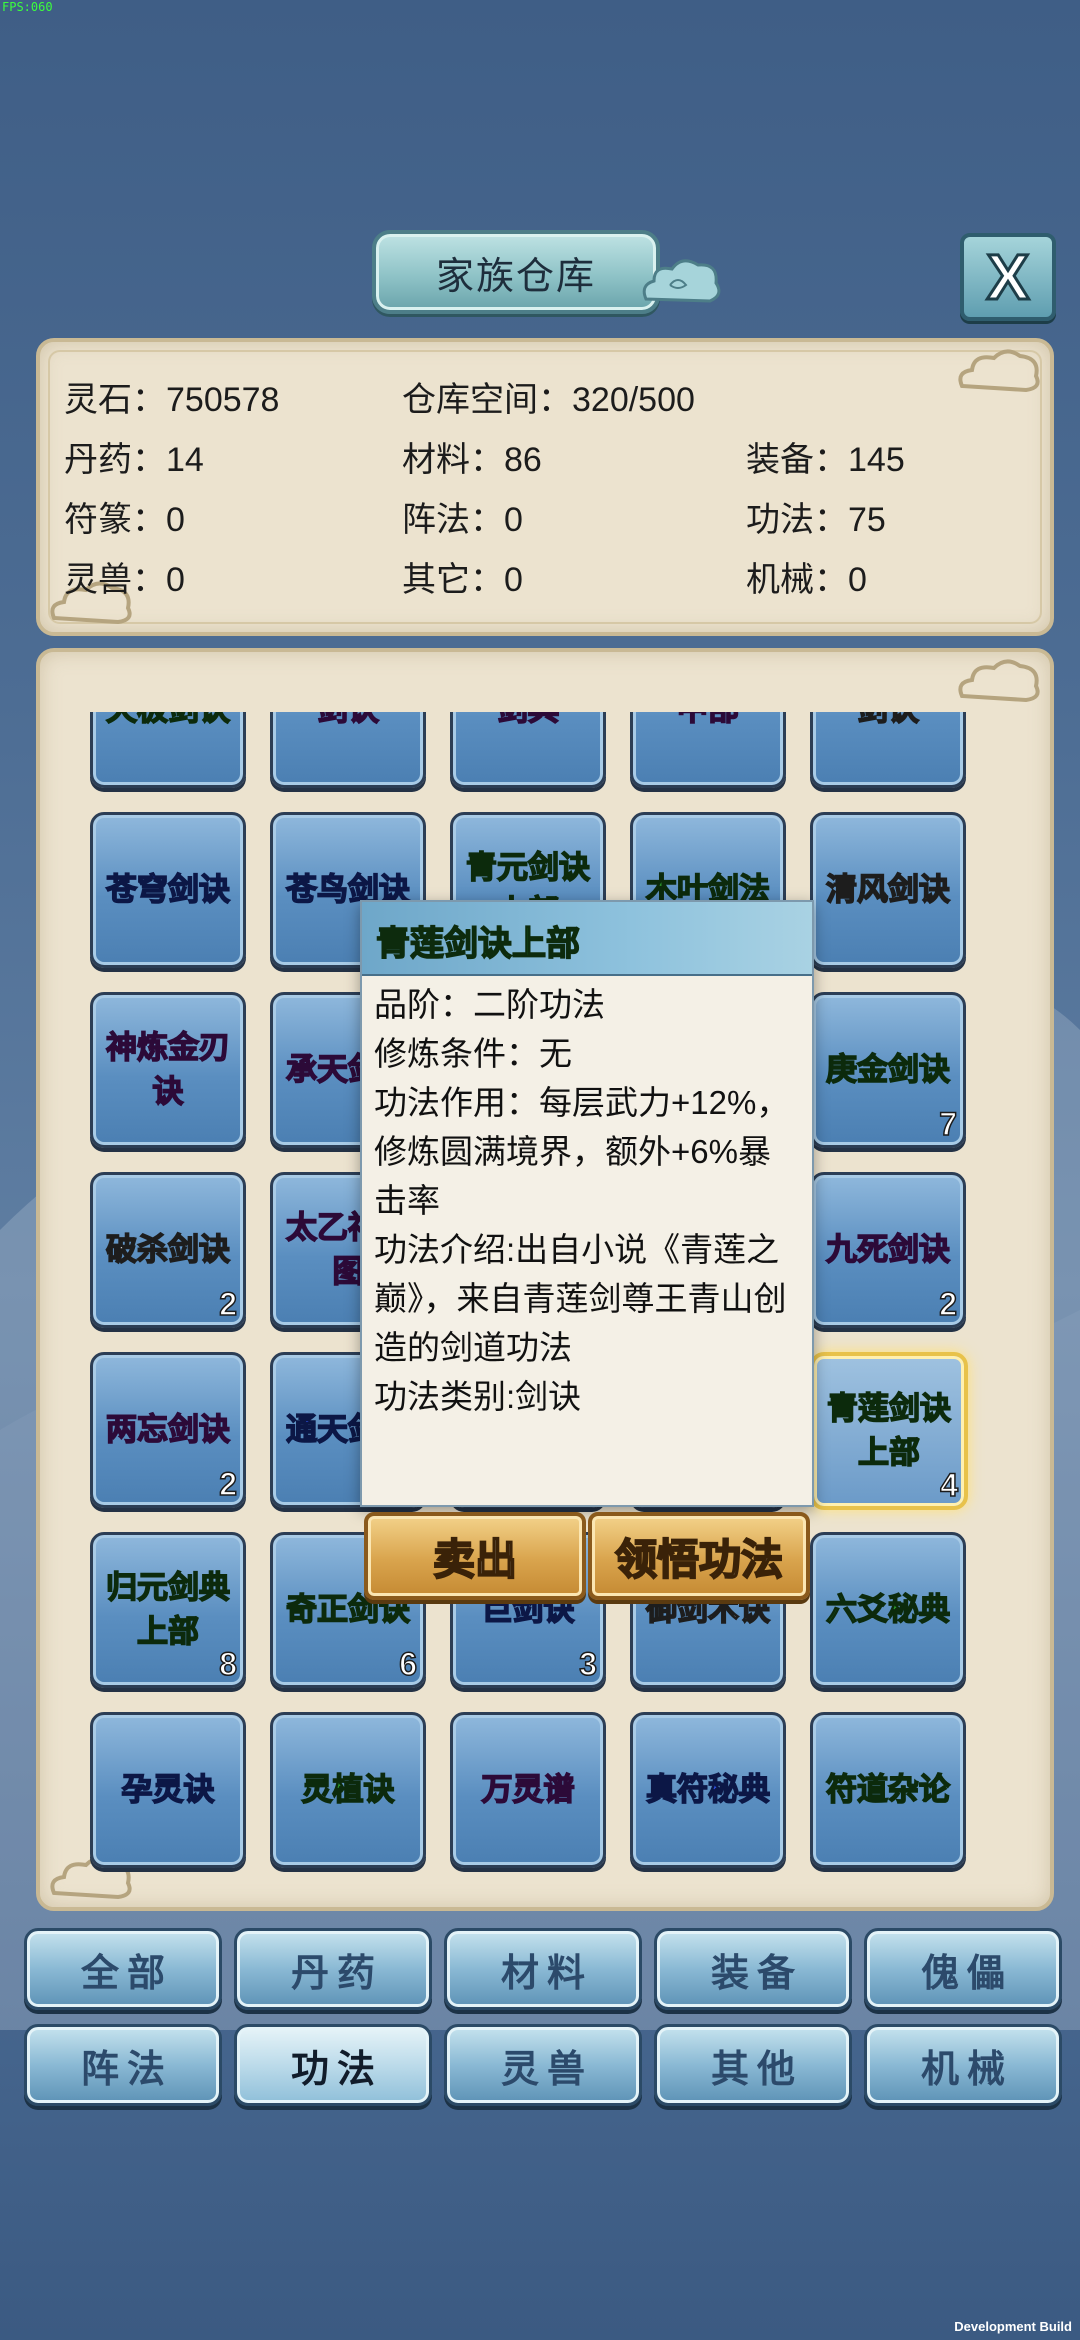 The height and width of the screenshot is (2340, 1080). What do you see at coordinates (126, 2069) in the screenshot?
I see `tab-label: 阵法` at bounding box center [126, 2069].